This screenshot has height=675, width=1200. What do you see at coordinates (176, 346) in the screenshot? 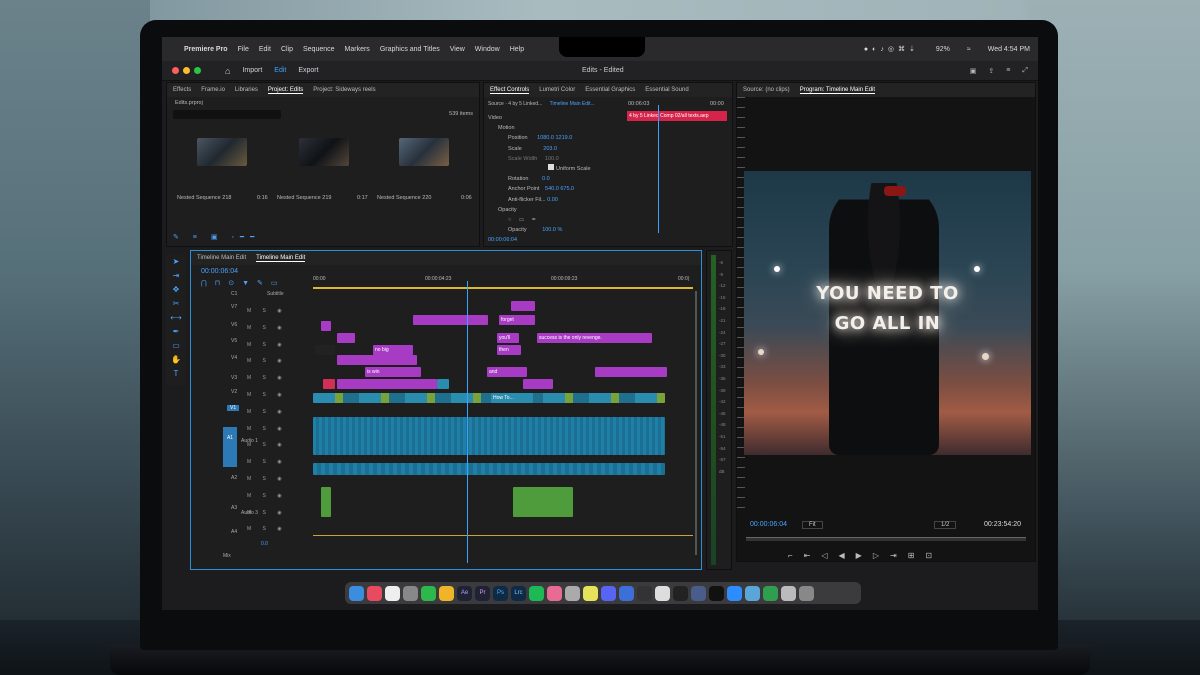
I see `rect-tool-icon: ▭` at bounding box center [176, 346].